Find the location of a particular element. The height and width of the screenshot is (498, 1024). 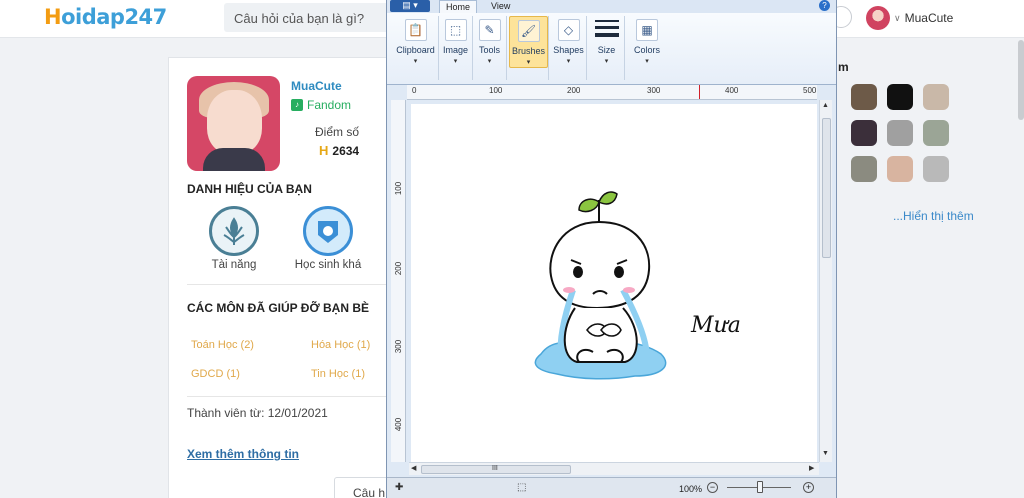

zoom-out-icon: − is located at coordinates (712, 487).